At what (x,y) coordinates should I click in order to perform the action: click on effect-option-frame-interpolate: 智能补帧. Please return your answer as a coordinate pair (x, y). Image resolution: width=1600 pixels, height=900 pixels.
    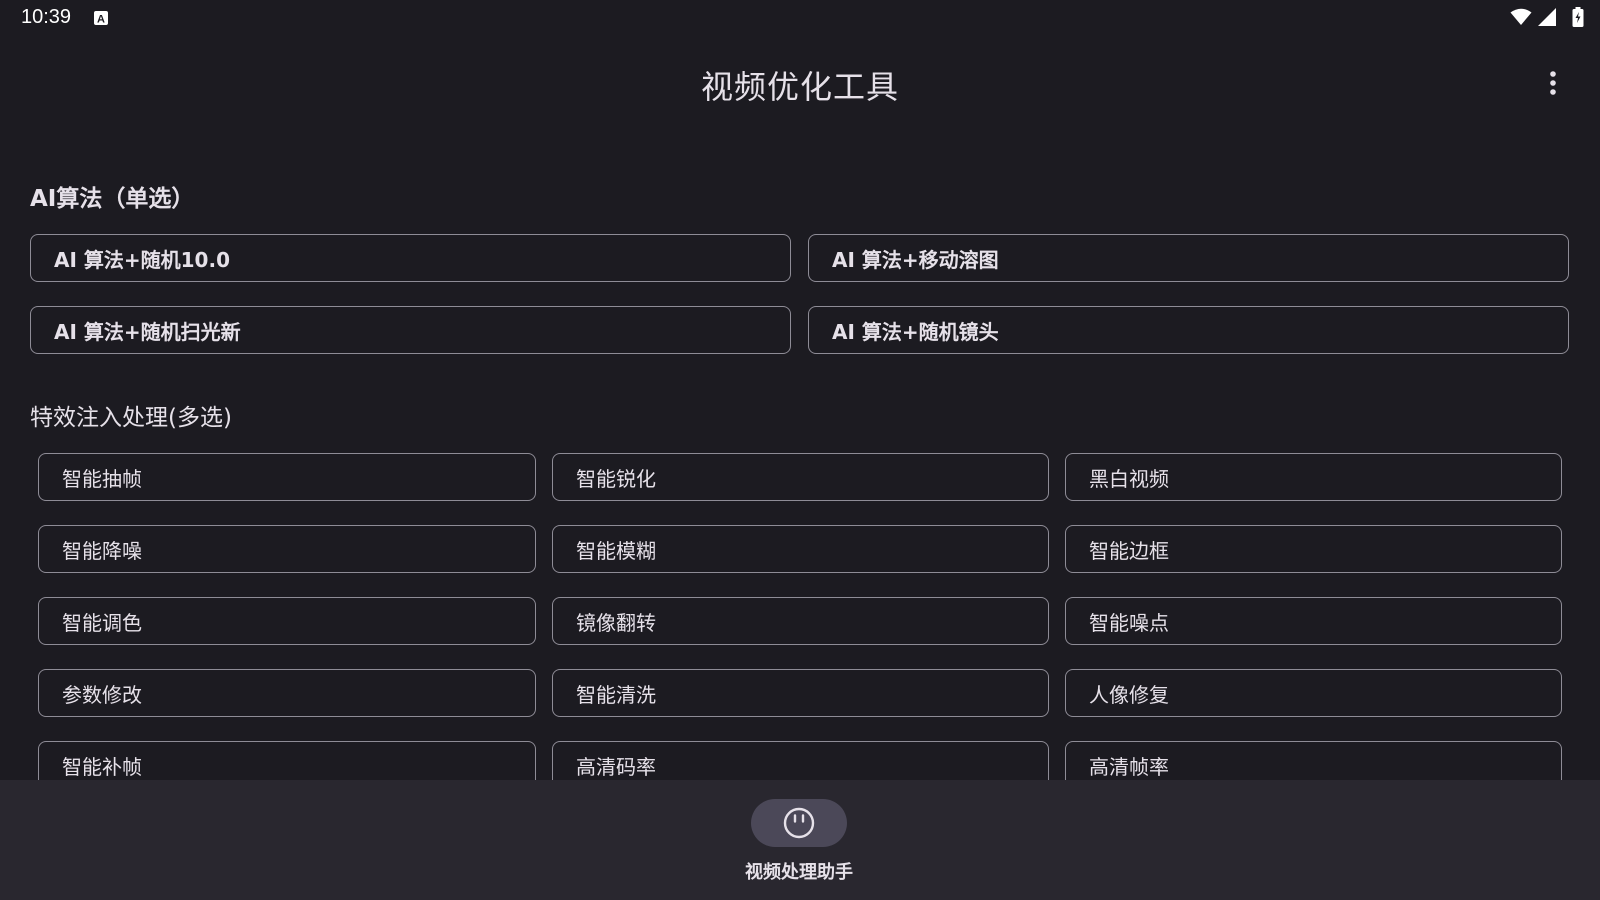
    Looking at the image, I should click on (287, 760).